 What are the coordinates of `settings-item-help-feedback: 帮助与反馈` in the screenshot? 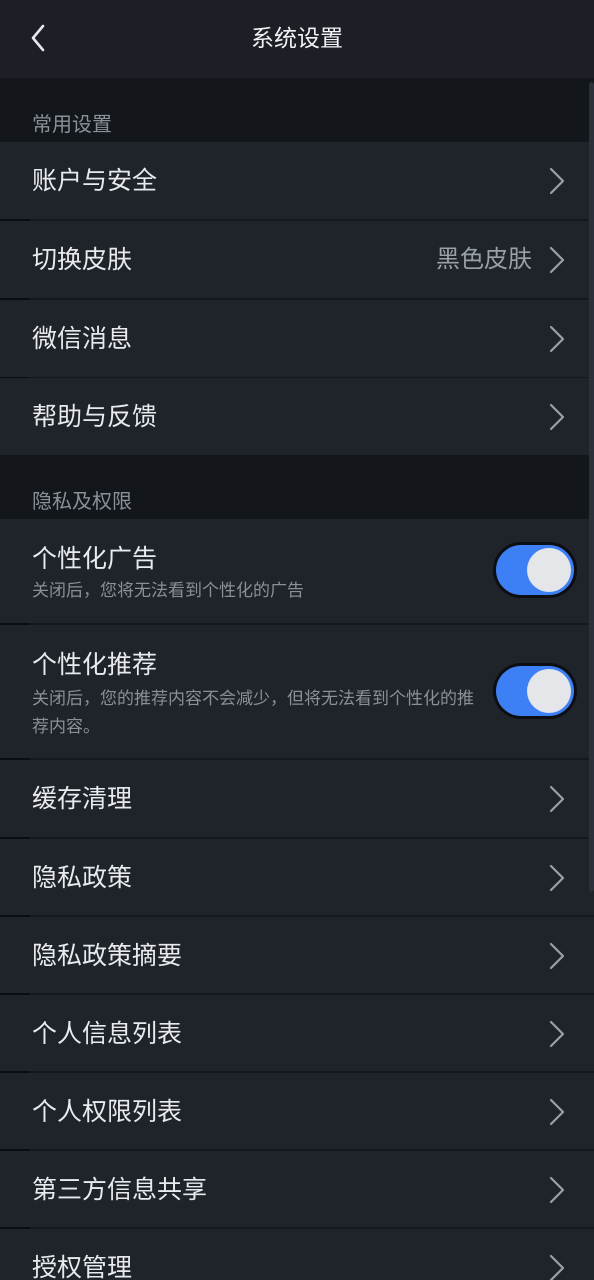 It's located at (297, 416).